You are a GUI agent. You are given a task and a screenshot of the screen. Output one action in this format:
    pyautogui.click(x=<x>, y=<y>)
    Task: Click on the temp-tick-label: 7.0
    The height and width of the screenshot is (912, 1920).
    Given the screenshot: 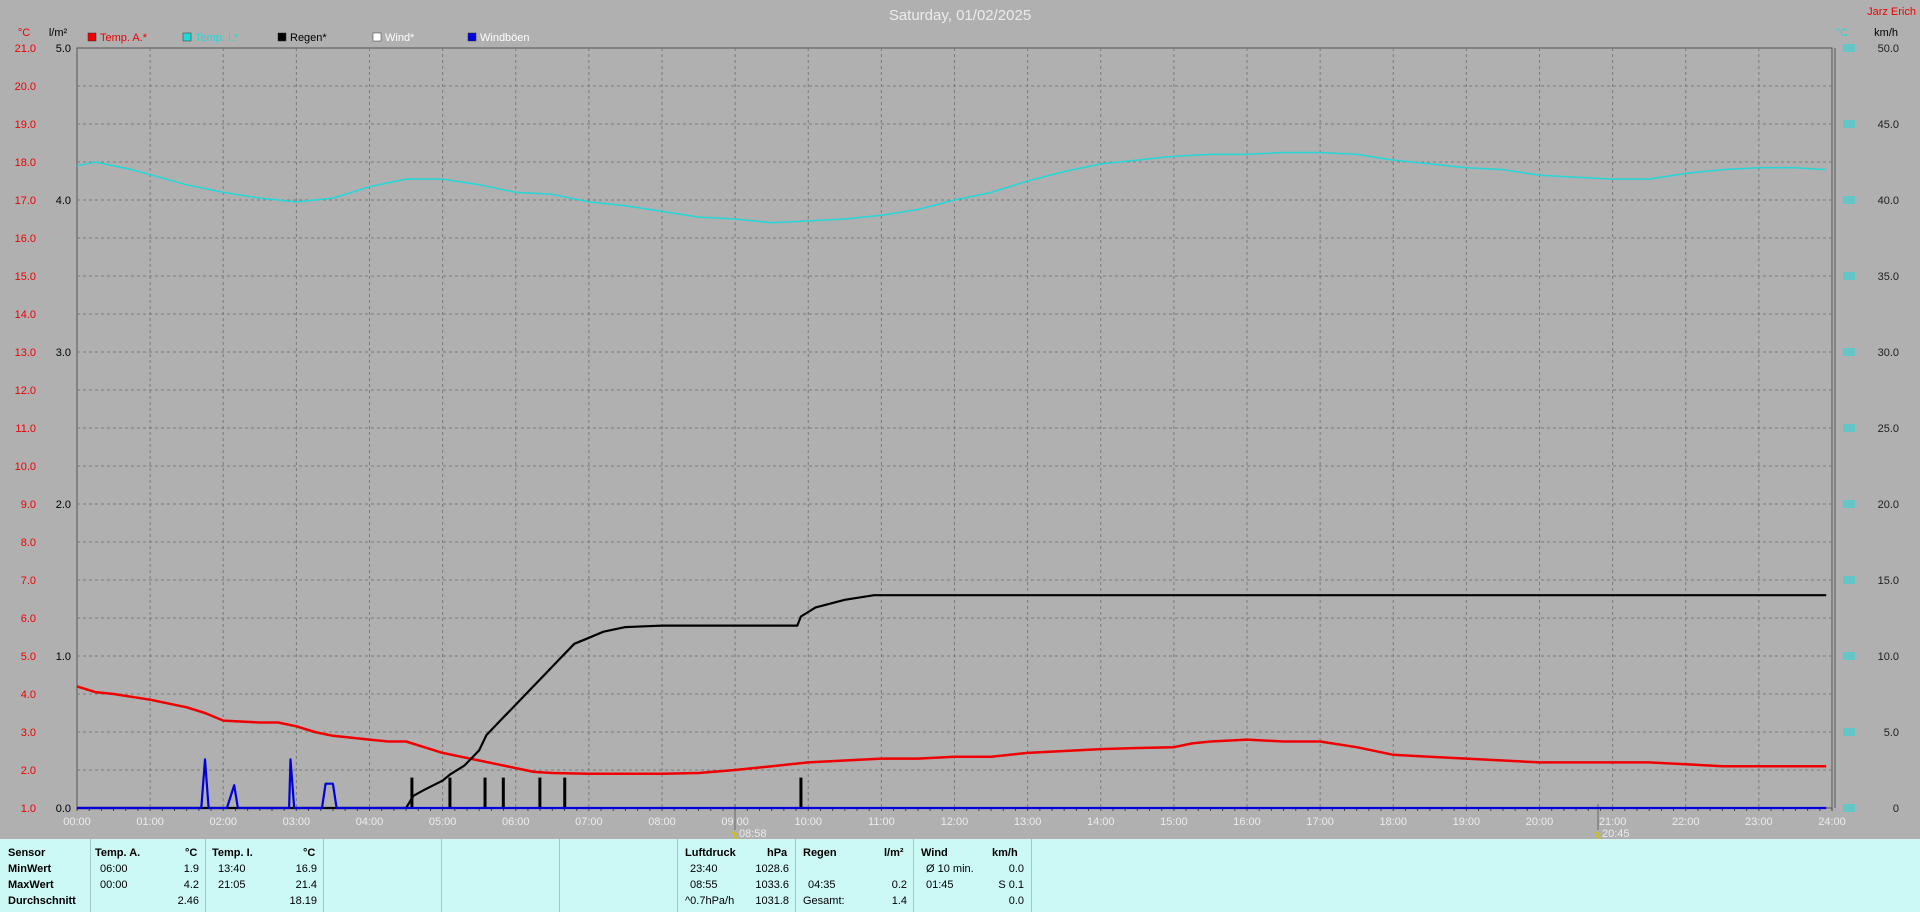 What is the action you would take?
    pyautogui.click(x=28, y=581)
    